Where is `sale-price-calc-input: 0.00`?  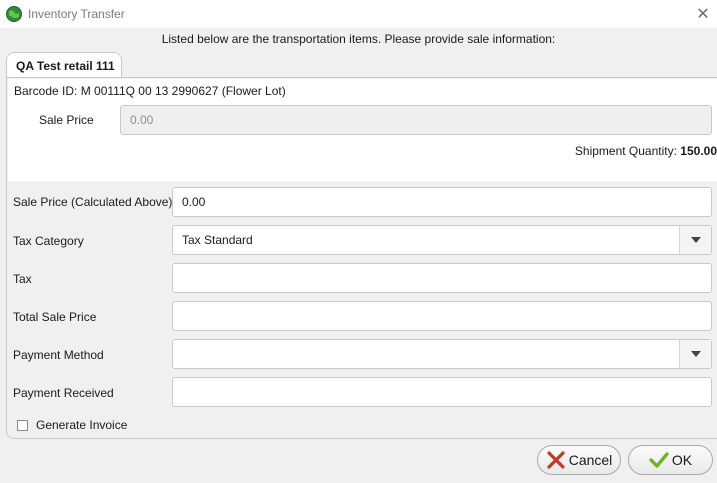 sale-price-calc-input: 0.00 is located at coordinates (442, 202).